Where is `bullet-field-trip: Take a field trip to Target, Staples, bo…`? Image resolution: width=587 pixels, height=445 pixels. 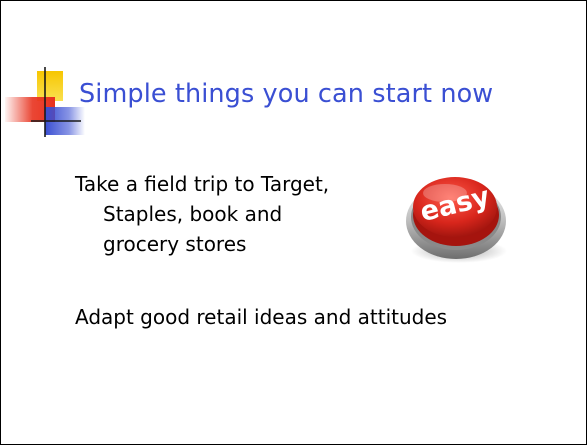
bullet-field-trip: Take a field trip to Target, Staples, bo… is located at coordinates (202, 214).